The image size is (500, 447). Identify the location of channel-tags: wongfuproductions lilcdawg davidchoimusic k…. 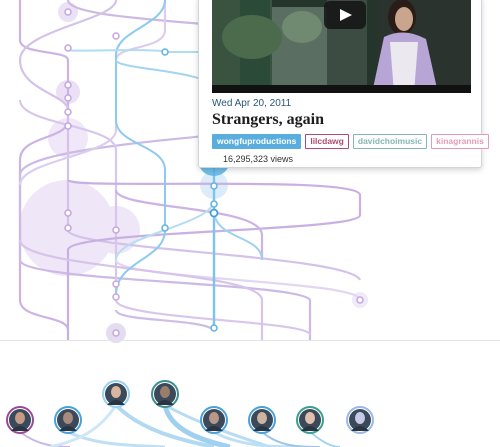
(350, 141).